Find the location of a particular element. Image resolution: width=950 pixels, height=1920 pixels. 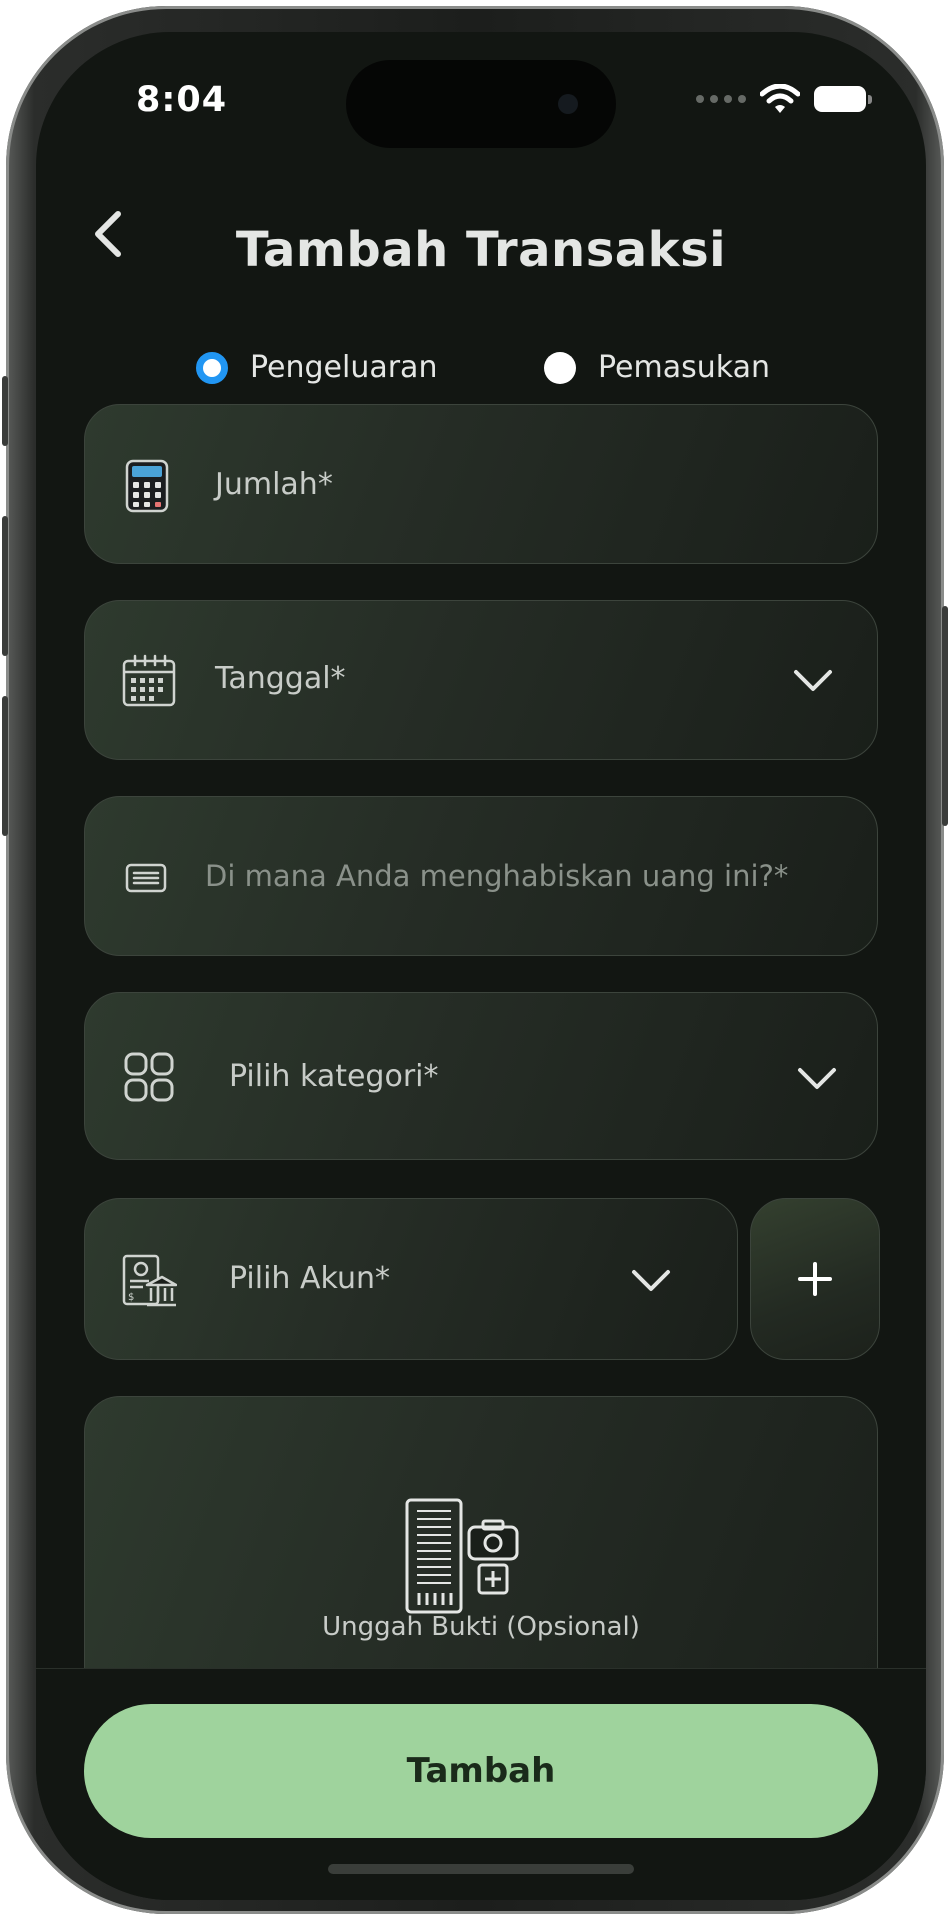

camera-icon is located at coordinates (568, 104).